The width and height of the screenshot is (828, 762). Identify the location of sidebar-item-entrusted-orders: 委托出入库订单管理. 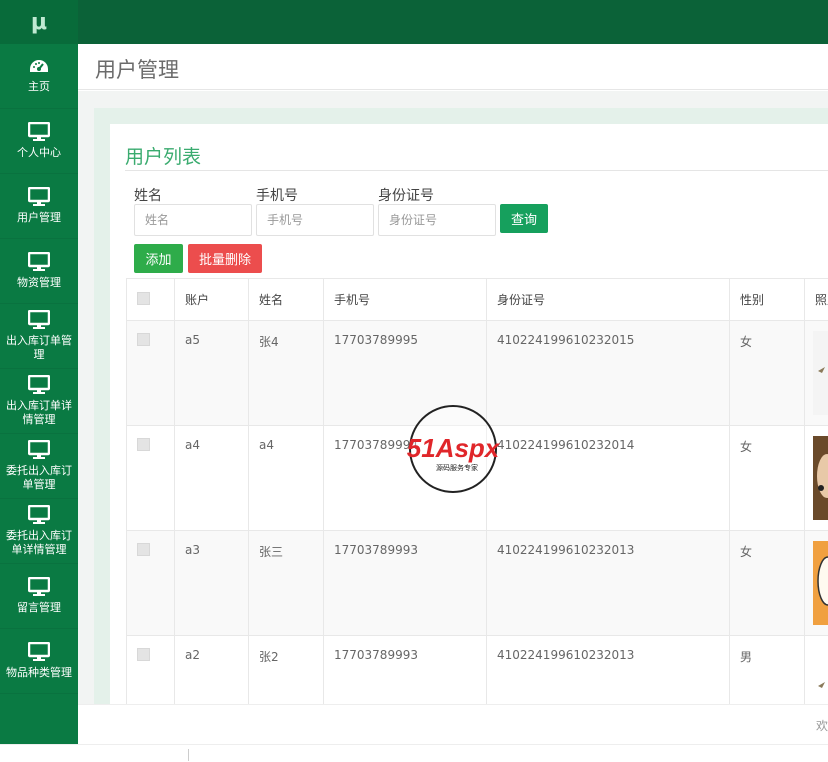
(39, 466).